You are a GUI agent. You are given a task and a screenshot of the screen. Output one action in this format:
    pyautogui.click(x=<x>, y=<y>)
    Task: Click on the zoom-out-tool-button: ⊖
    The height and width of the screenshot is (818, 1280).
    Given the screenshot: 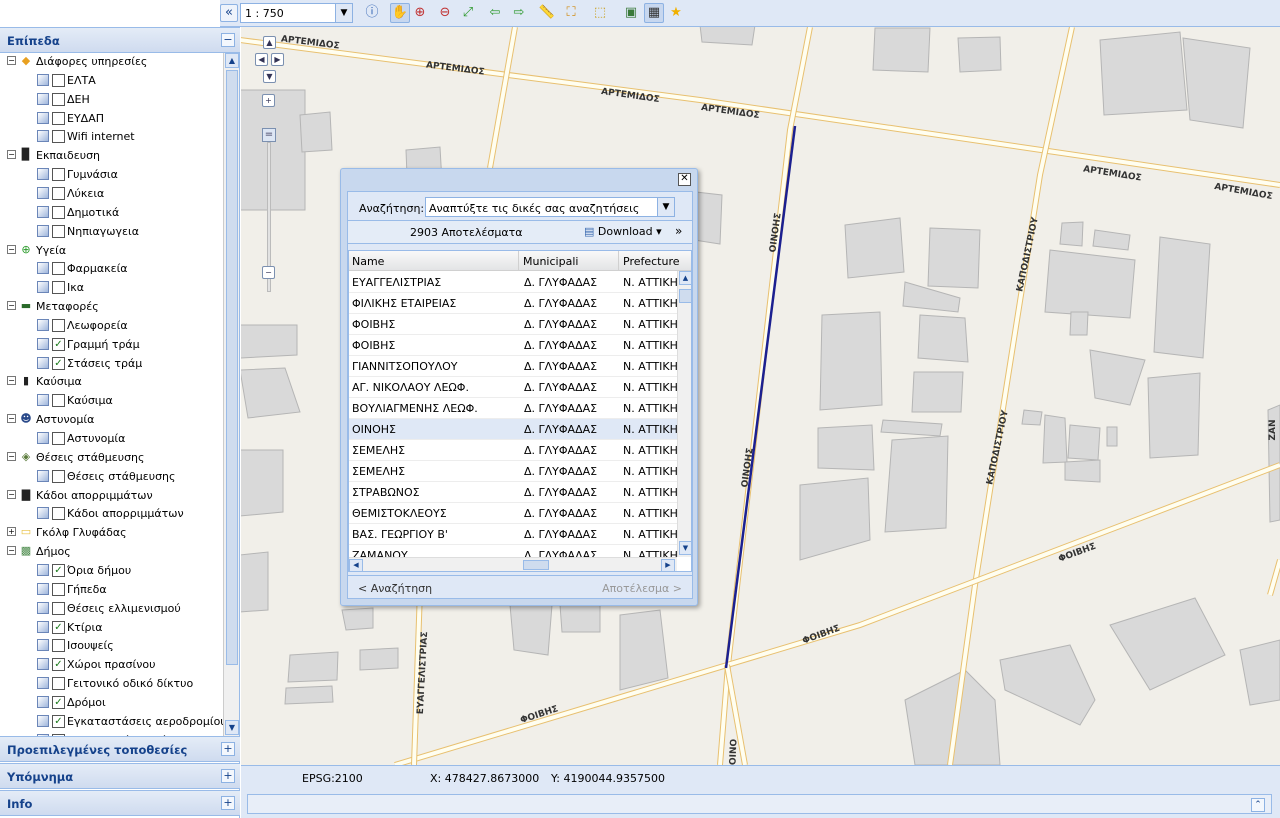 What is the action you would take?
    pyautogui.click(x=445, y=13)
    